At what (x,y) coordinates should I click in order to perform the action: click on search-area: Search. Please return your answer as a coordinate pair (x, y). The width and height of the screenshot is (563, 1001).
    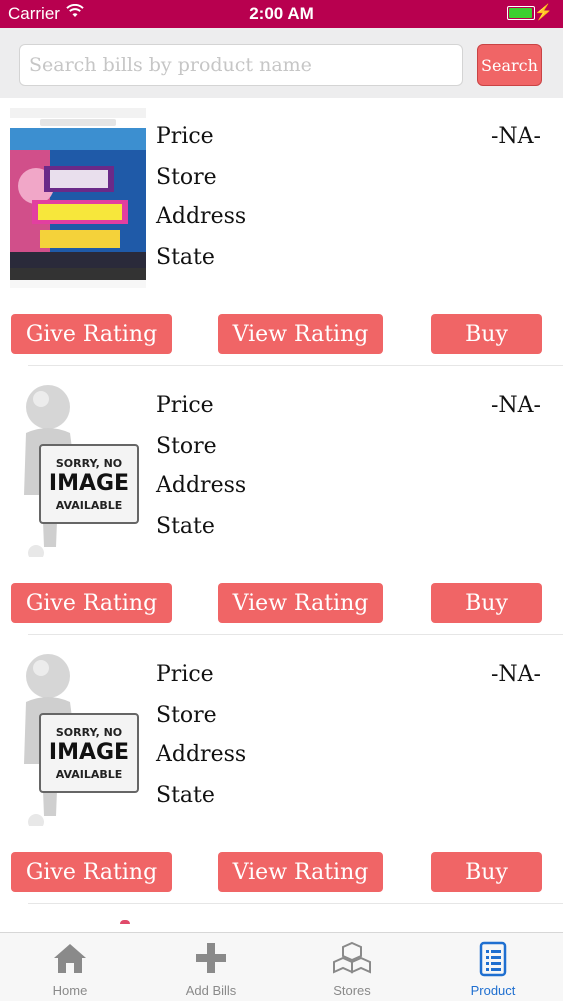
    Looking at the image, I should click on (281, 63).